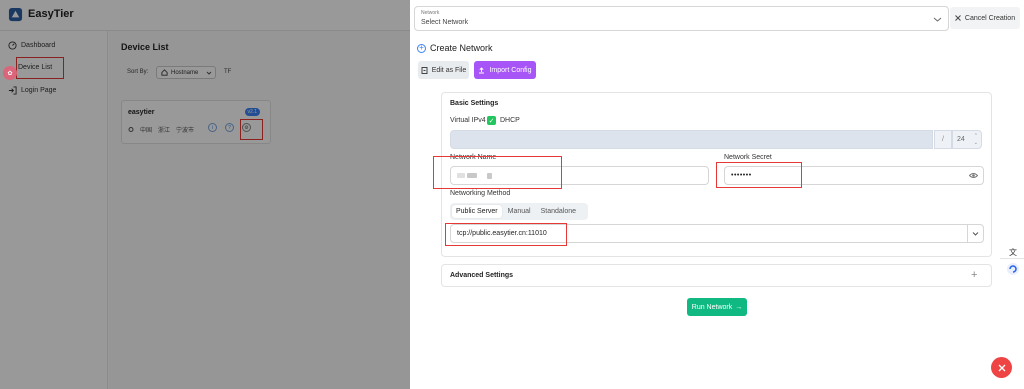 Image resolution: width=1024 pixels, height=389 pixels. Describe the element at coordinates (943, 139) in the screenshot. I see `ip-slash: /` at that location.